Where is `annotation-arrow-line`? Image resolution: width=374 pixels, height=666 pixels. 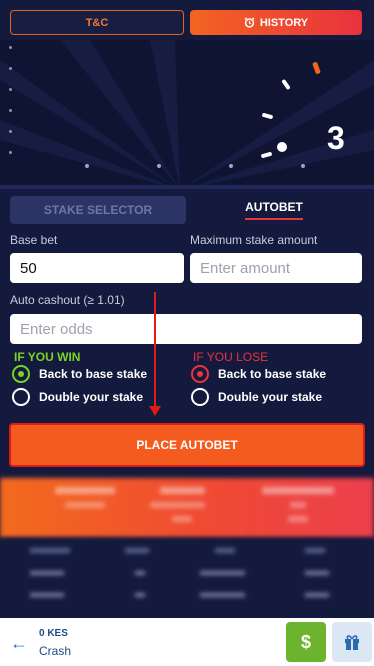
annotation-arrow-line is located at coordinates (155, 353).